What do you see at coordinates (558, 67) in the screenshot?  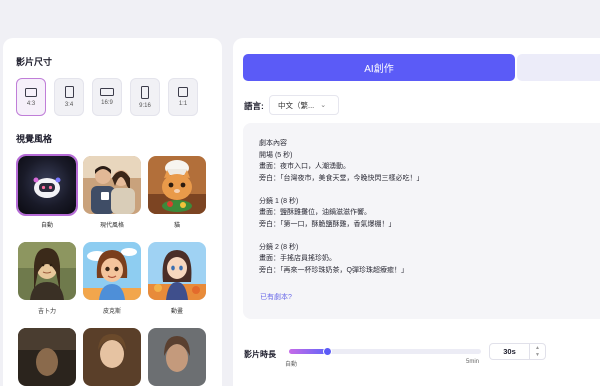 I see `tab-secondary` at bounding box center [558, 67].